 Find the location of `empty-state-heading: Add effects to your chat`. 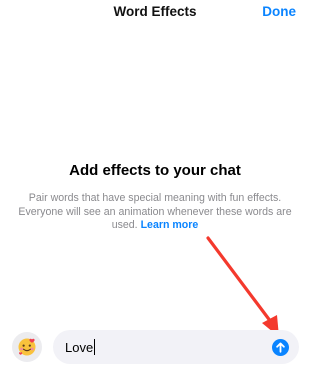

empty-state-heading: Add effects to your chat is located at coordinates (155, 170).